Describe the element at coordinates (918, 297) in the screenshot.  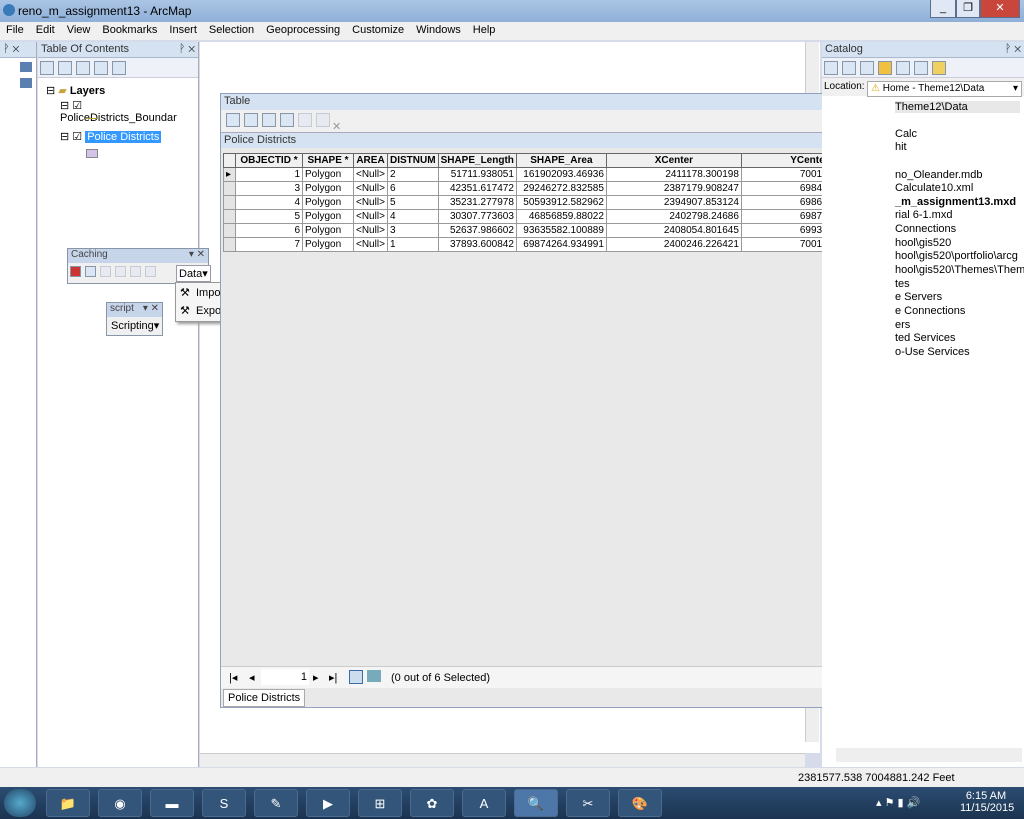
I see `catalog-item: e Servers` at that location.